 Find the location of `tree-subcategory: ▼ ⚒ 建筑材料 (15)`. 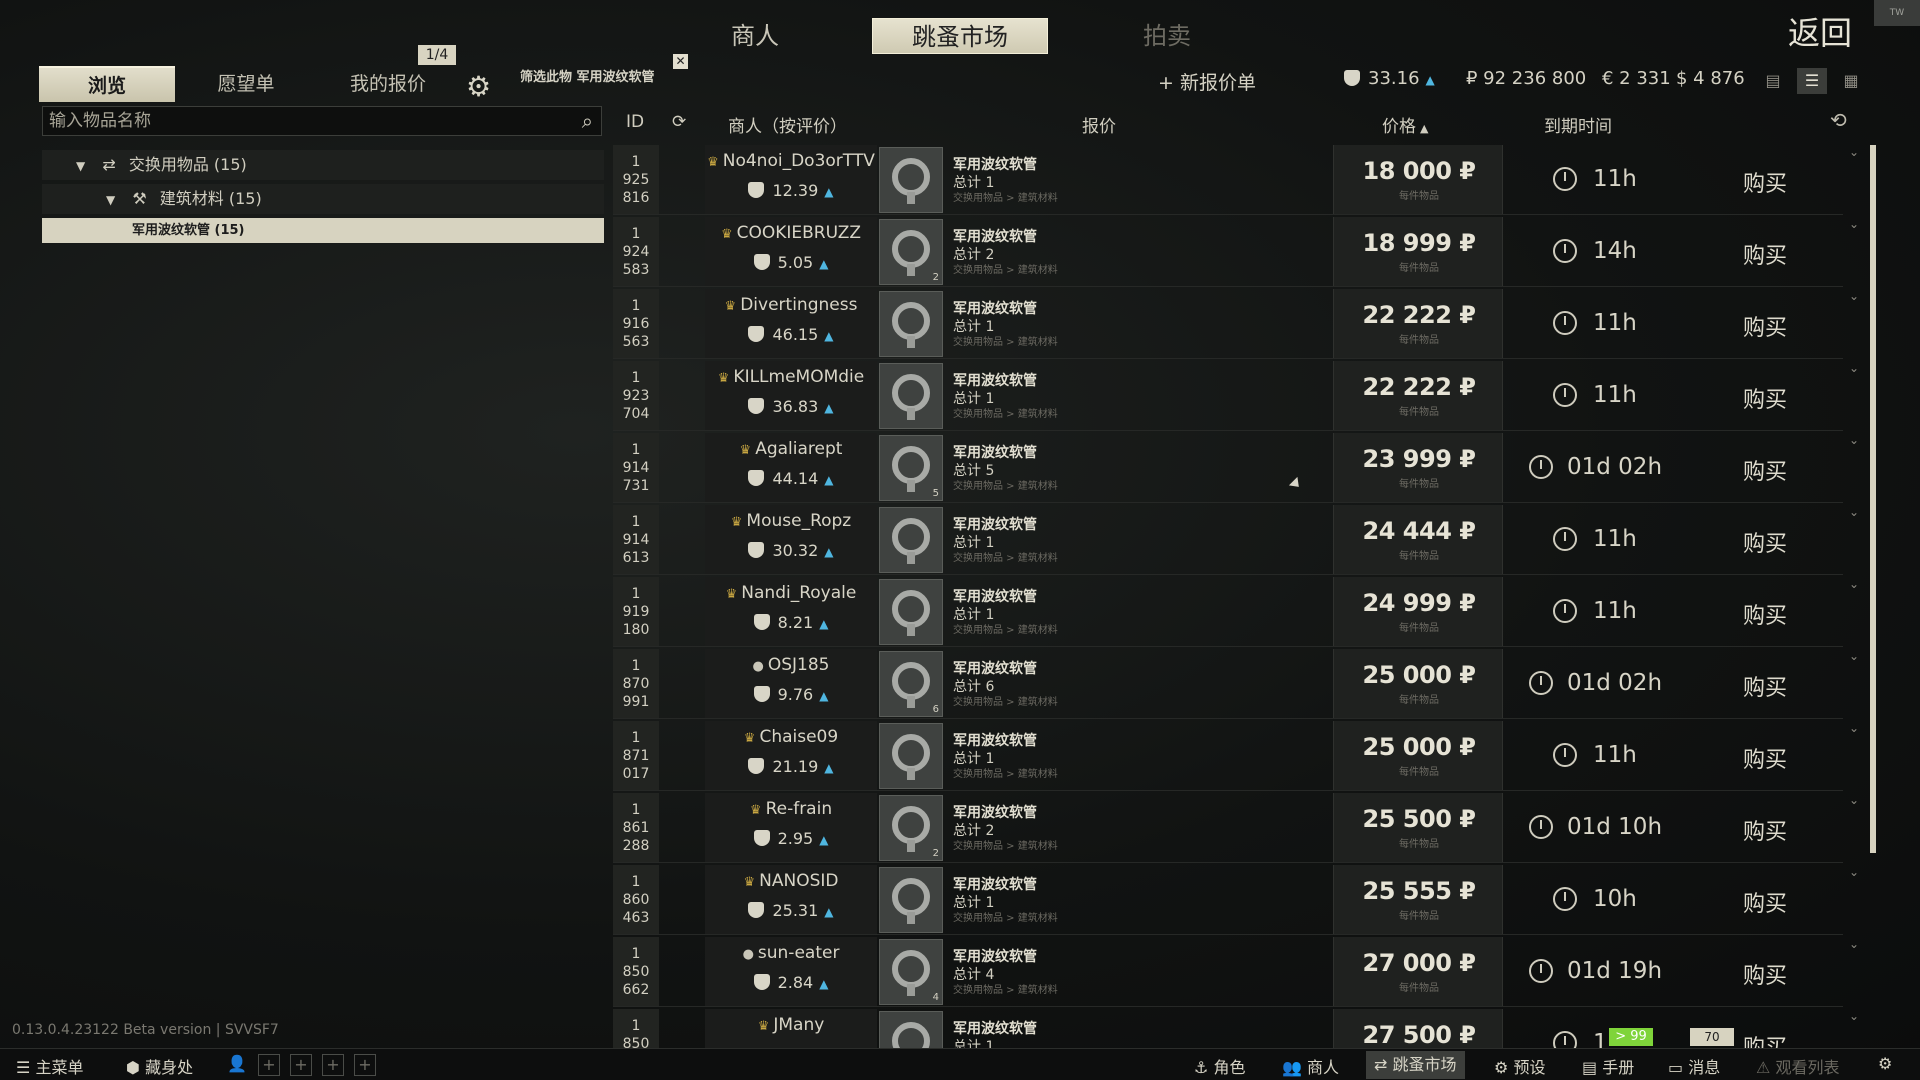

tree-subcategory: ▼ ⚒ 建筑材料 (15) is located at coordinates (323, 199).